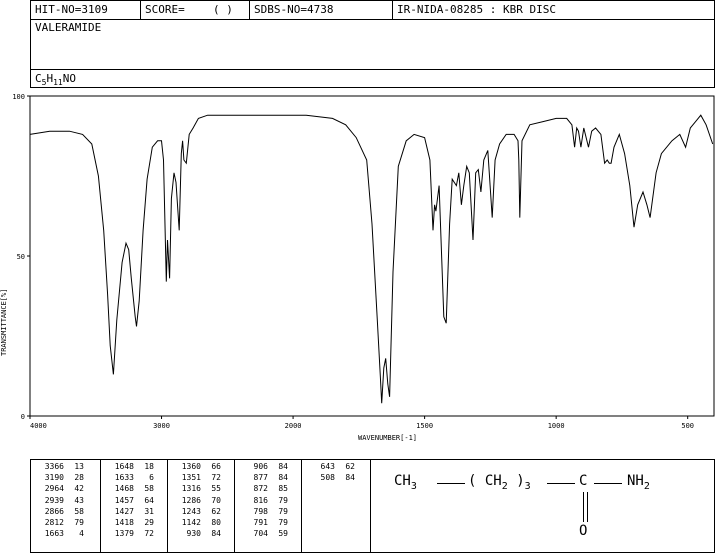  What do you see at coordinates (38, 426) in the screenshot?
I see `x-tick-label: 4000` at bounding box center [38, 426].